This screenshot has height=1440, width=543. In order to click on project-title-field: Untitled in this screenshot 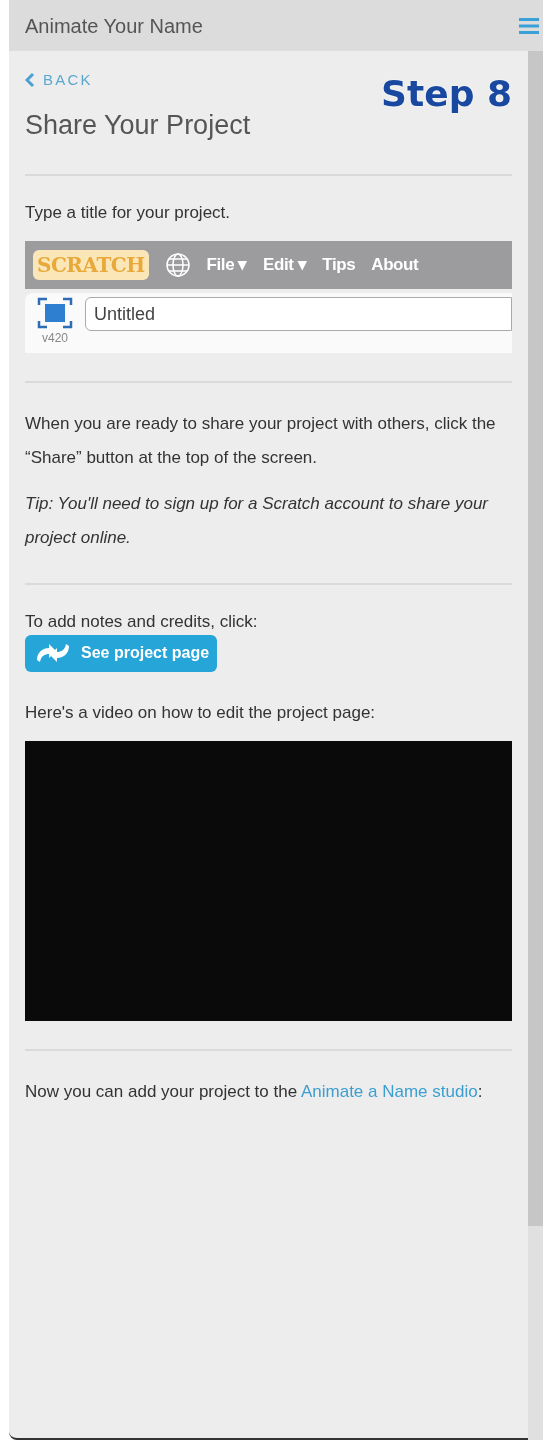, I will do `click(298, 314)`.